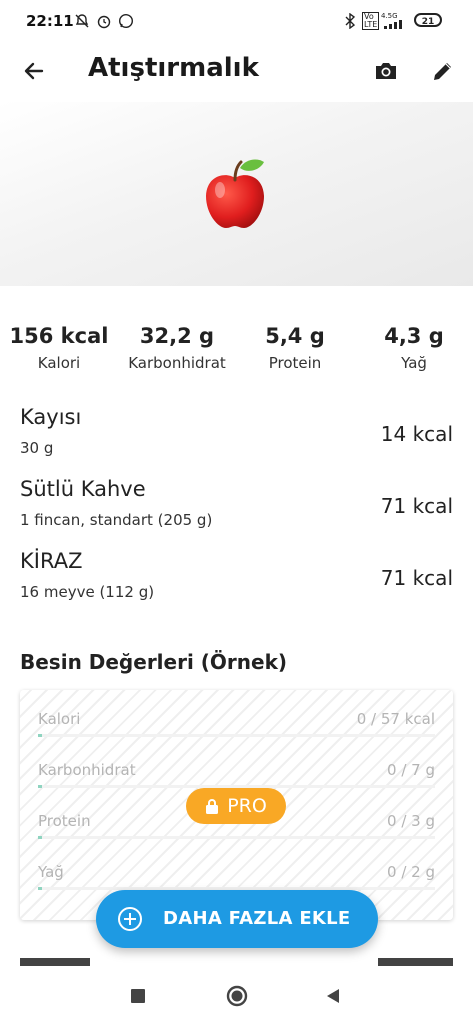  I want to click on bluetooth-icon, so click(350, 22).